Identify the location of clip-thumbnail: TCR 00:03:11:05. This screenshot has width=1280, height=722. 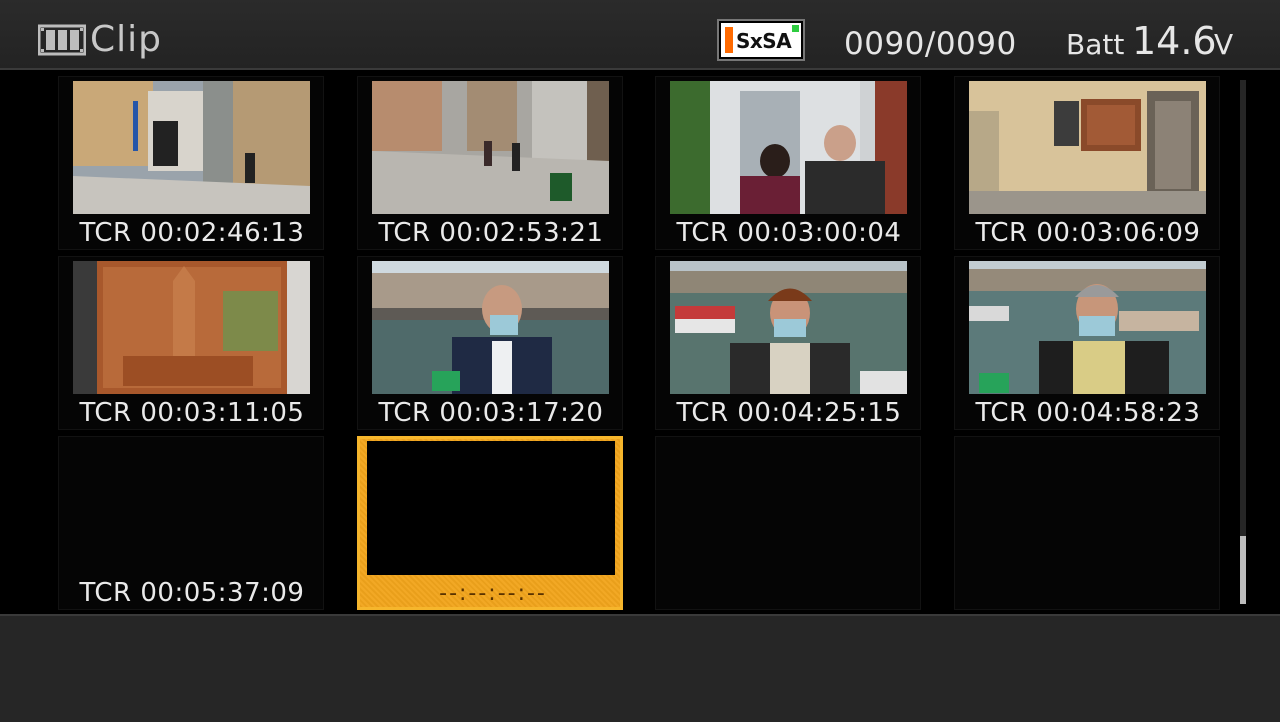
(191, 343).